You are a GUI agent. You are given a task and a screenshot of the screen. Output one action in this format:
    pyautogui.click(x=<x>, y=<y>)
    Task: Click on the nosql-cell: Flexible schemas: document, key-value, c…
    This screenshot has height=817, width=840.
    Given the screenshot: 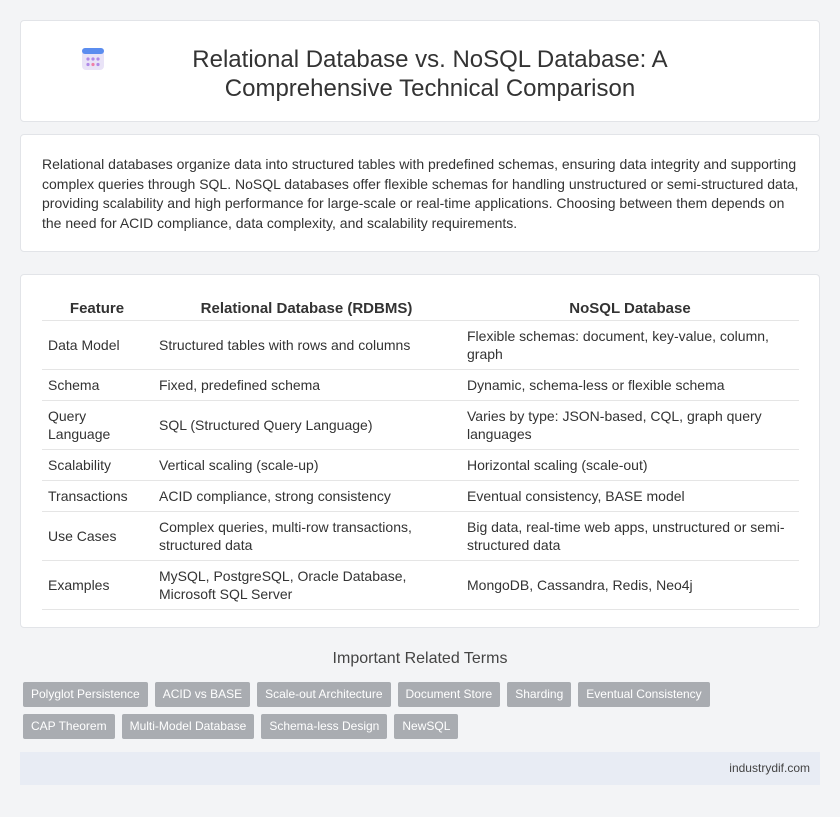 What is the action you would take?
    pyautogui.click(x=630, y=345)
    